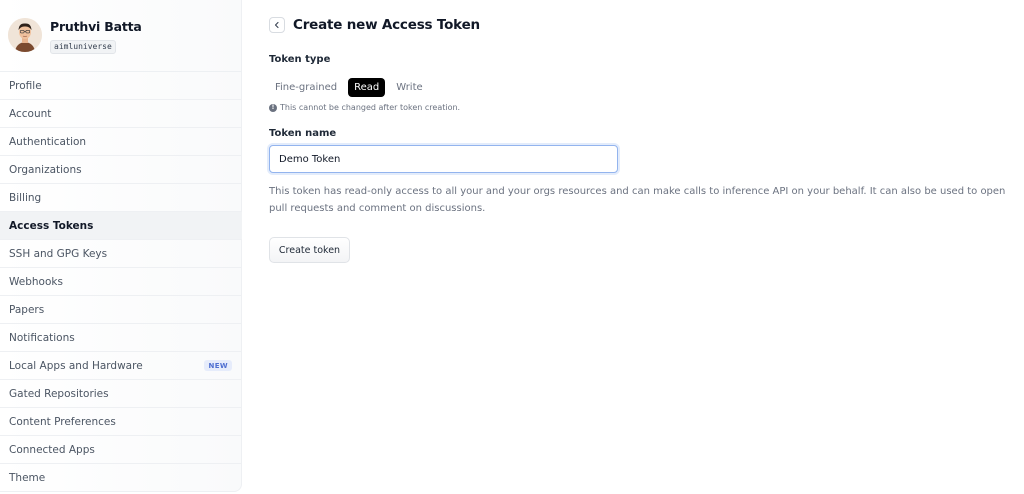  Describe the element at coordinates (121, 450) in the screenshot. I see `sidebar-item-connected-apps: Connected Apps` at that location.